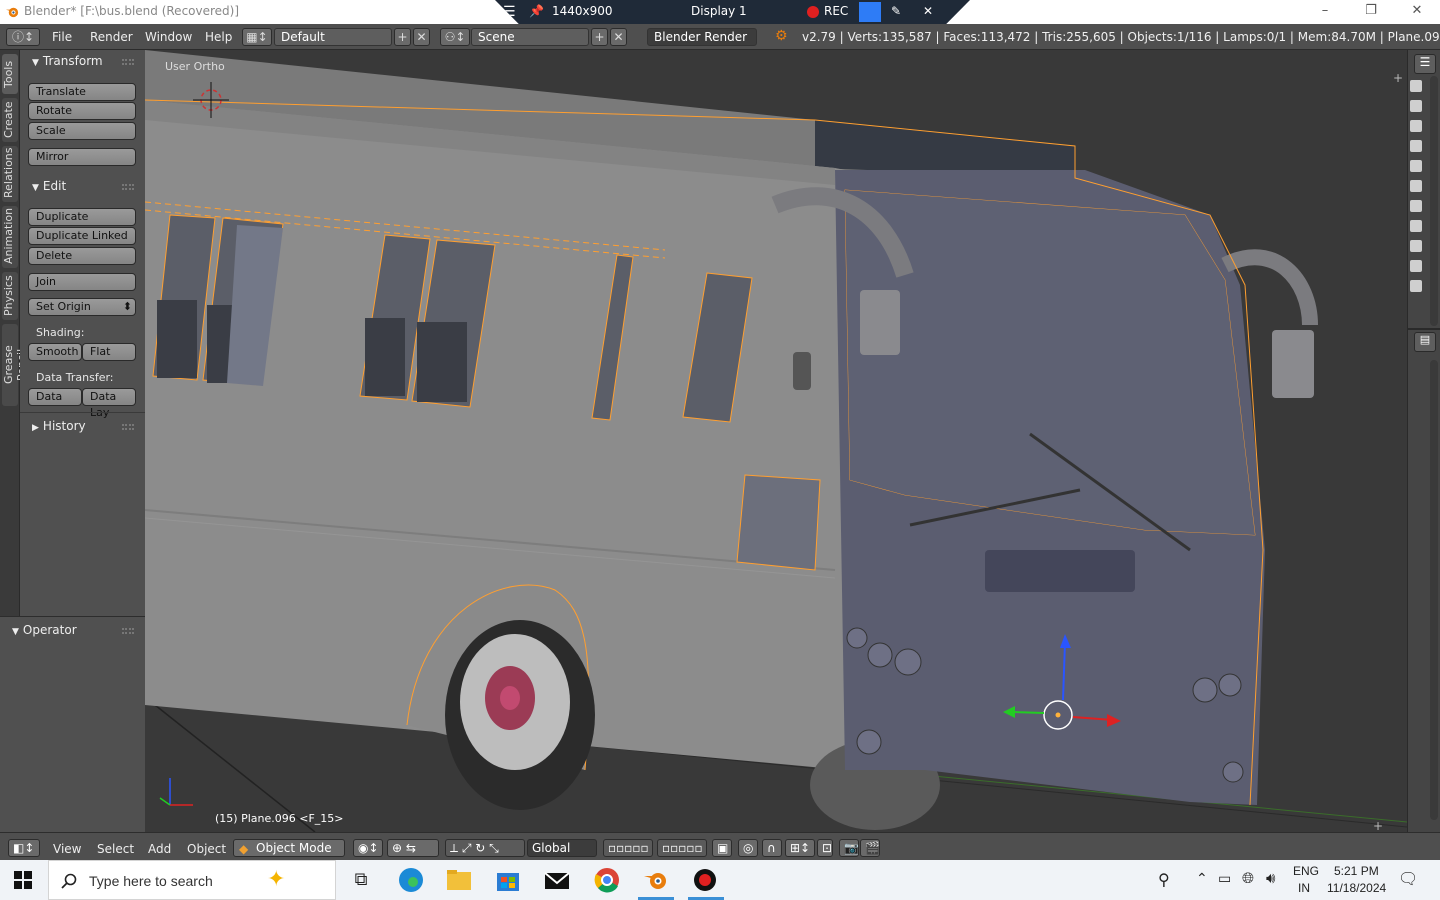 The image size is (1440, 900). Describe the element at coordinates (896, 11) in the screenshot. I see `pencil-icon: ✎` at that location.